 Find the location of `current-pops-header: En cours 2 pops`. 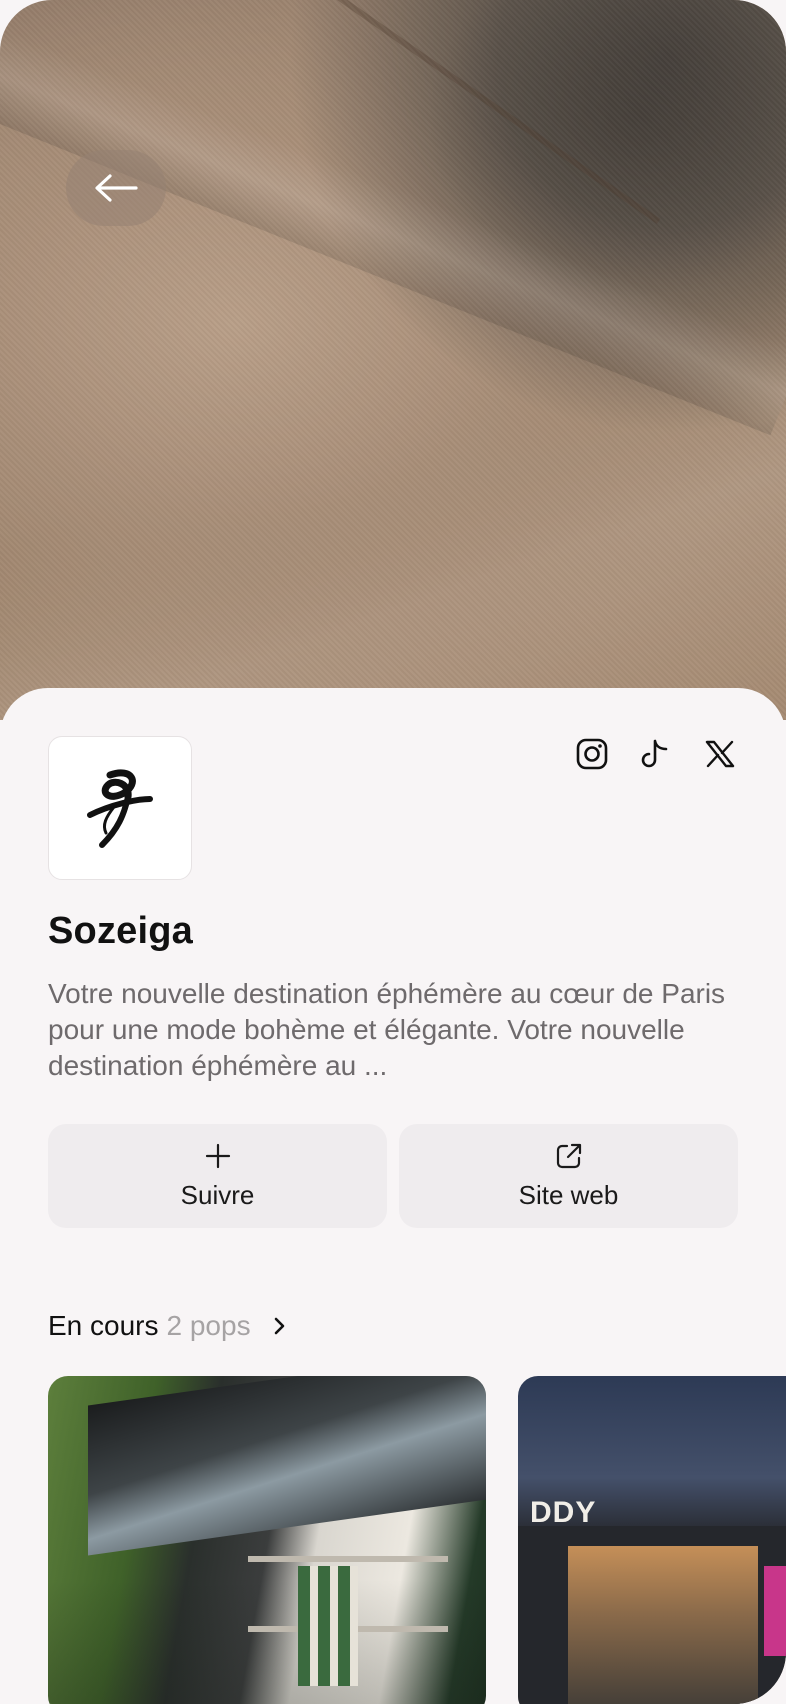

current-pops-header: En cours 2 pops is located at coordinates (168, 1326).